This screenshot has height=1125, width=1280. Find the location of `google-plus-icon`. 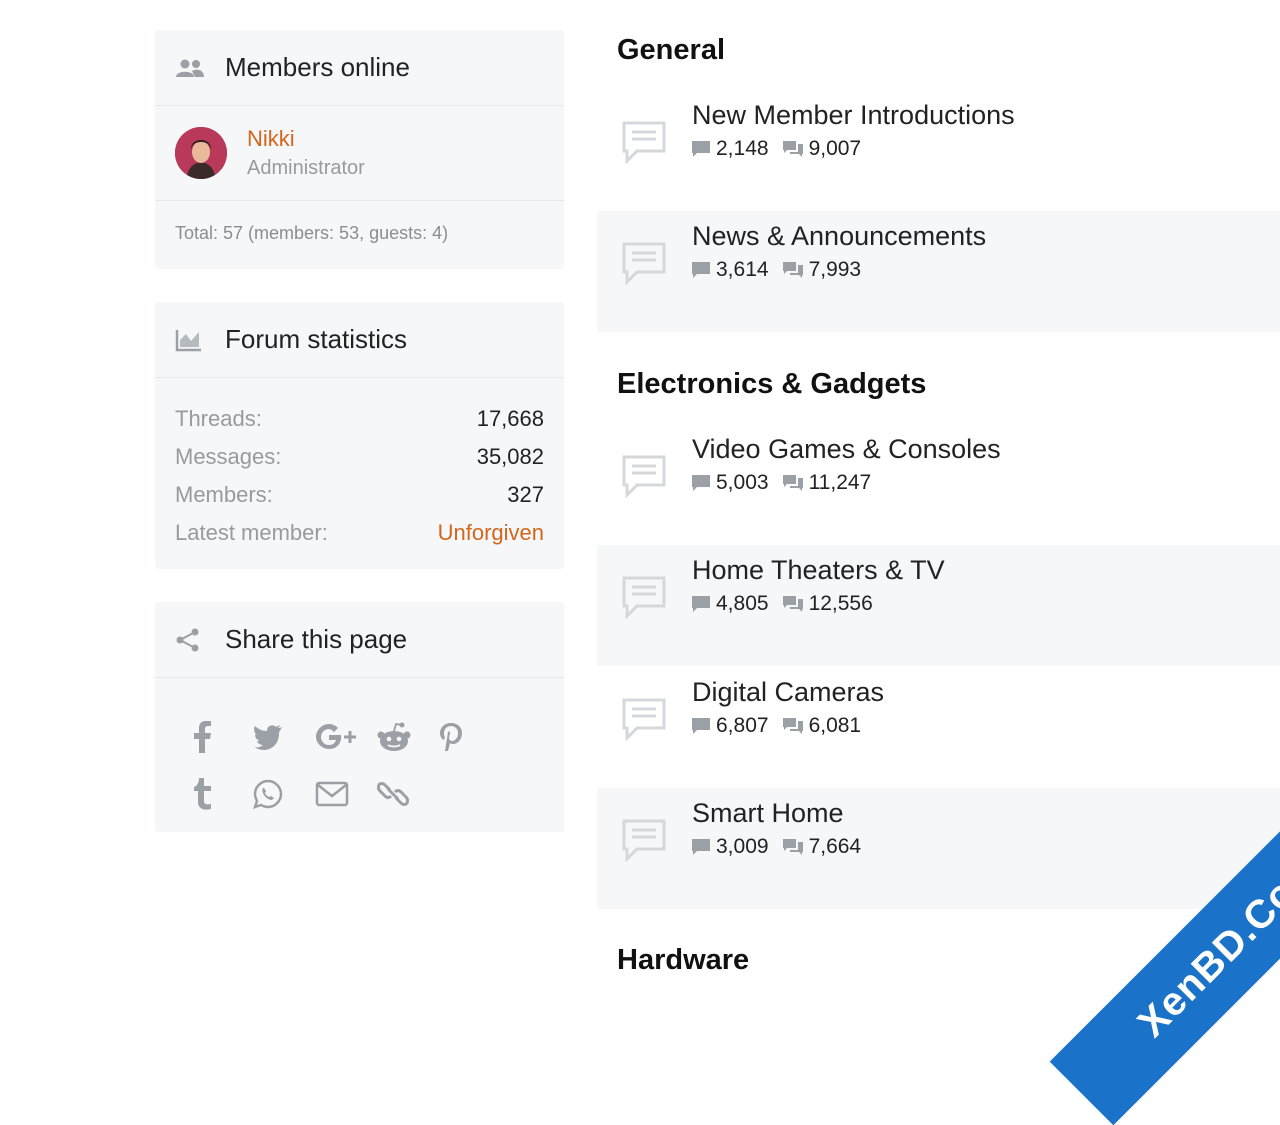

google-plus-icon is located at coordinates (346, 737).